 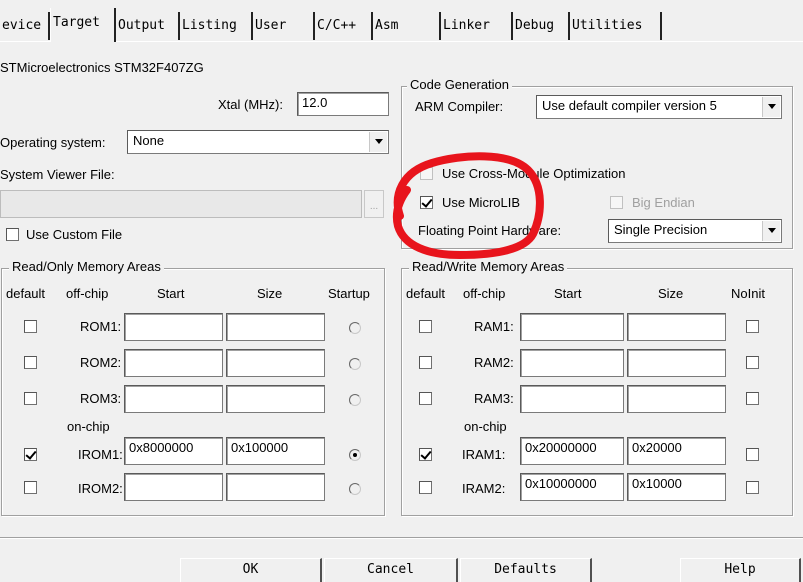 I want to click on rom2-startup-radio, so click(x=355, y=364).